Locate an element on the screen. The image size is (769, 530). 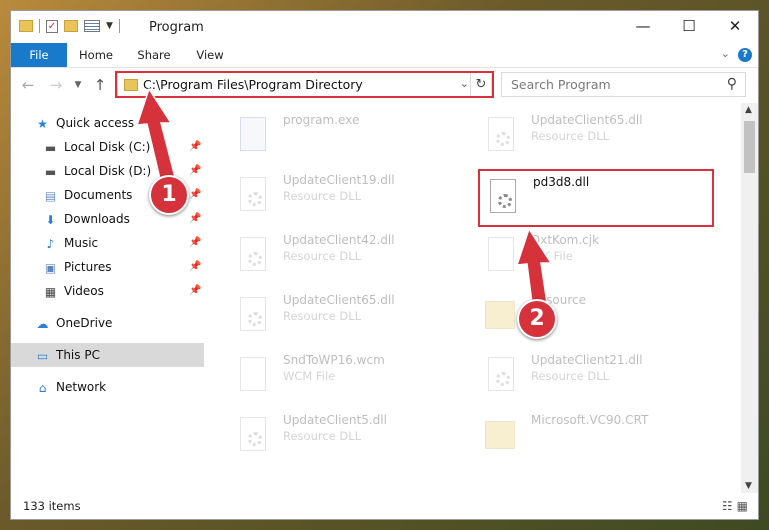
sidebar-item-local-disk-c: ▬ Local Disk (C:) is located at coordinates (96, 147).